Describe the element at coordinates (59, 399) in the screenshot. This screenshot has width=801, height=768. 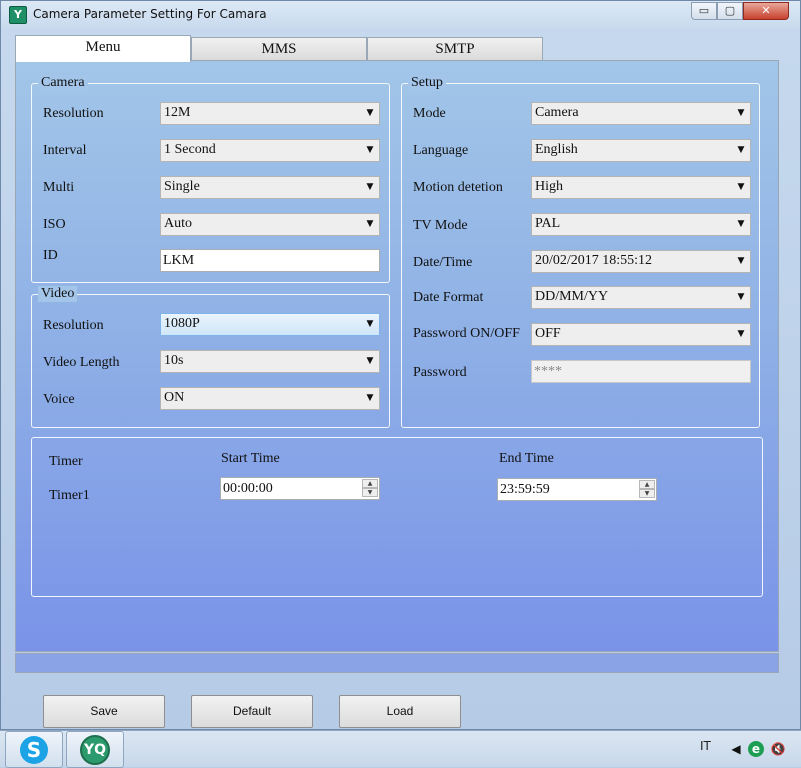
I see `voice-label: Voice` at that location.